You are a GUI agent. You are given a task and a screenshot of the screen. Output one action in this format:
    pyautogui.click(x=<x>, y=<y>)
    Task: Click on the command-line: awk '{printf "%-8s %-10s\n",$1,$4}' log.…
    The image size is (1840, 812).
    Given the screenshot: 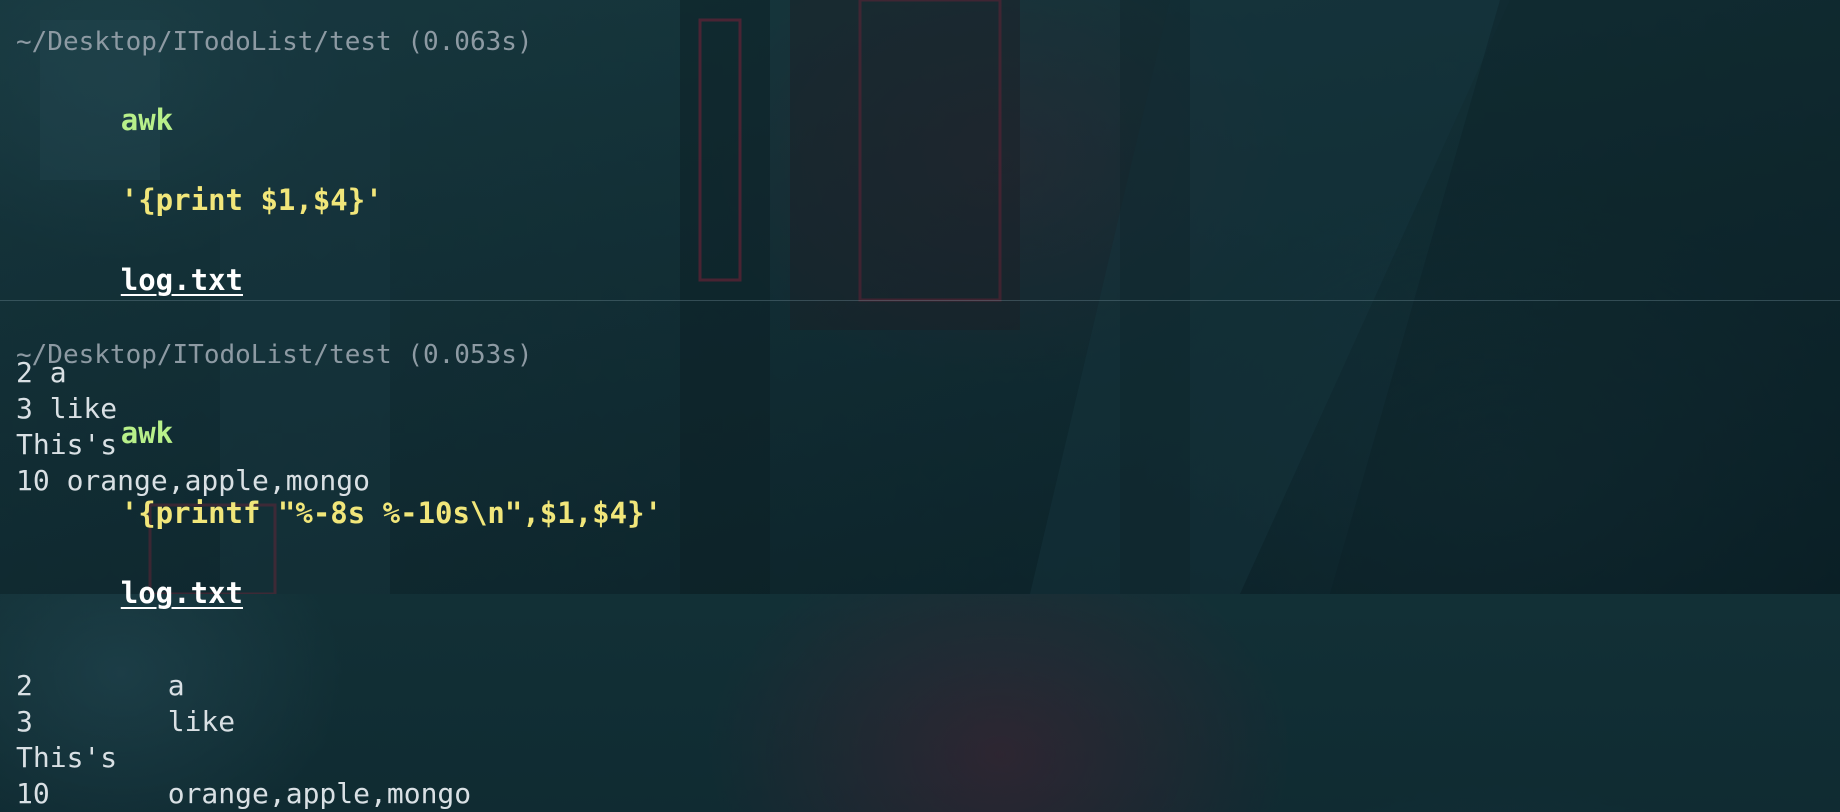 What is the action you would take?
    pyautogui.click(x=339, y=513)
    